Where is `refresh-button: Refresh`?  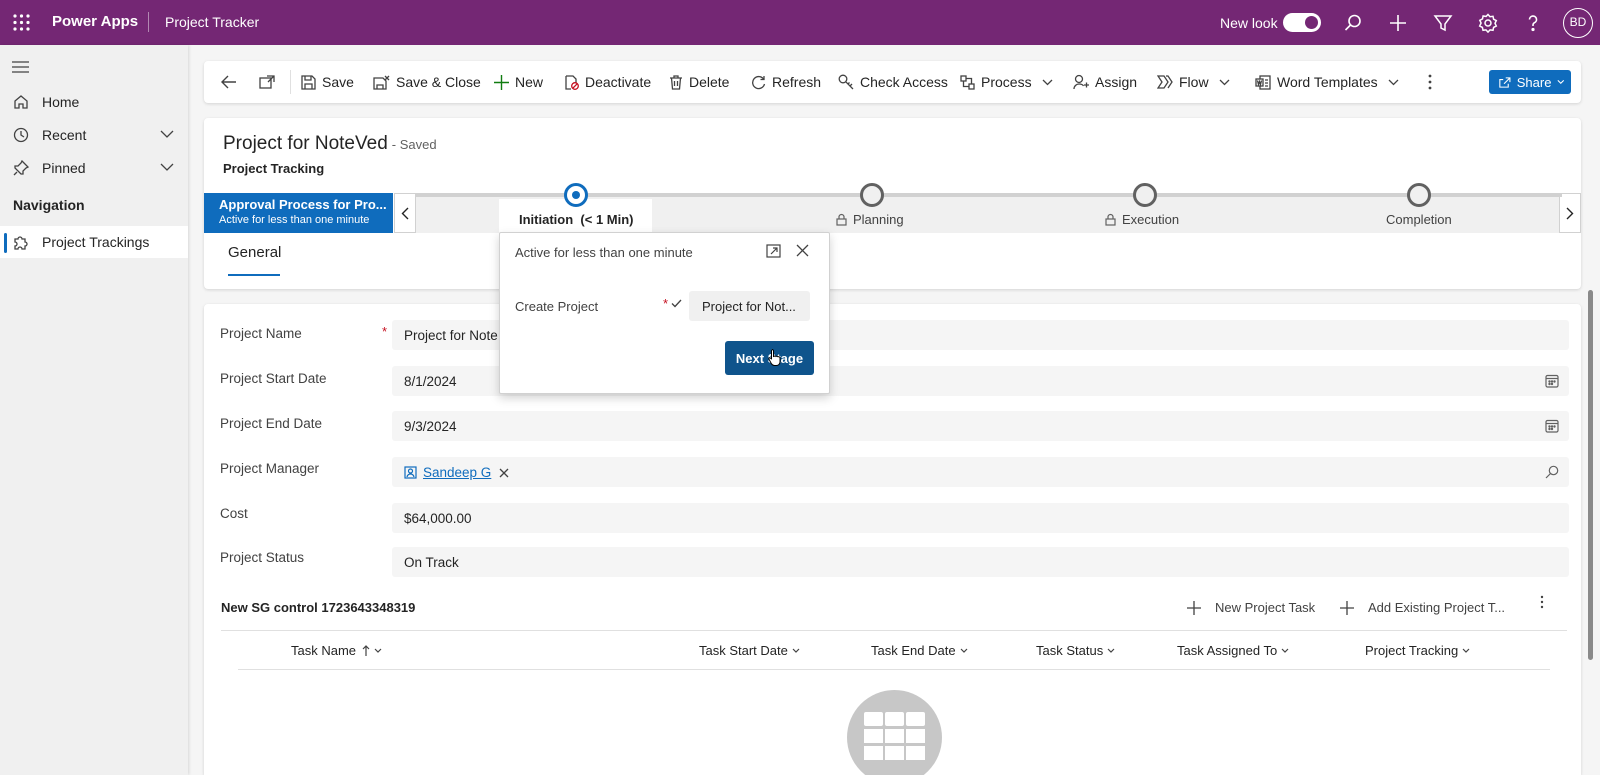 refresh-button: Refresh is located at coordinates (786, 82).